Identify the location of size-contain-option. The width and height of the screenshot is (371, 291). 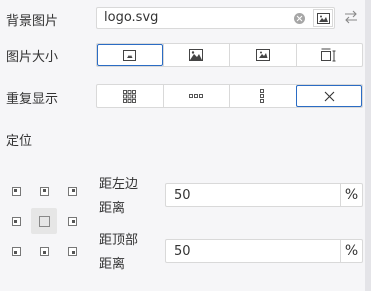
(262, 55).